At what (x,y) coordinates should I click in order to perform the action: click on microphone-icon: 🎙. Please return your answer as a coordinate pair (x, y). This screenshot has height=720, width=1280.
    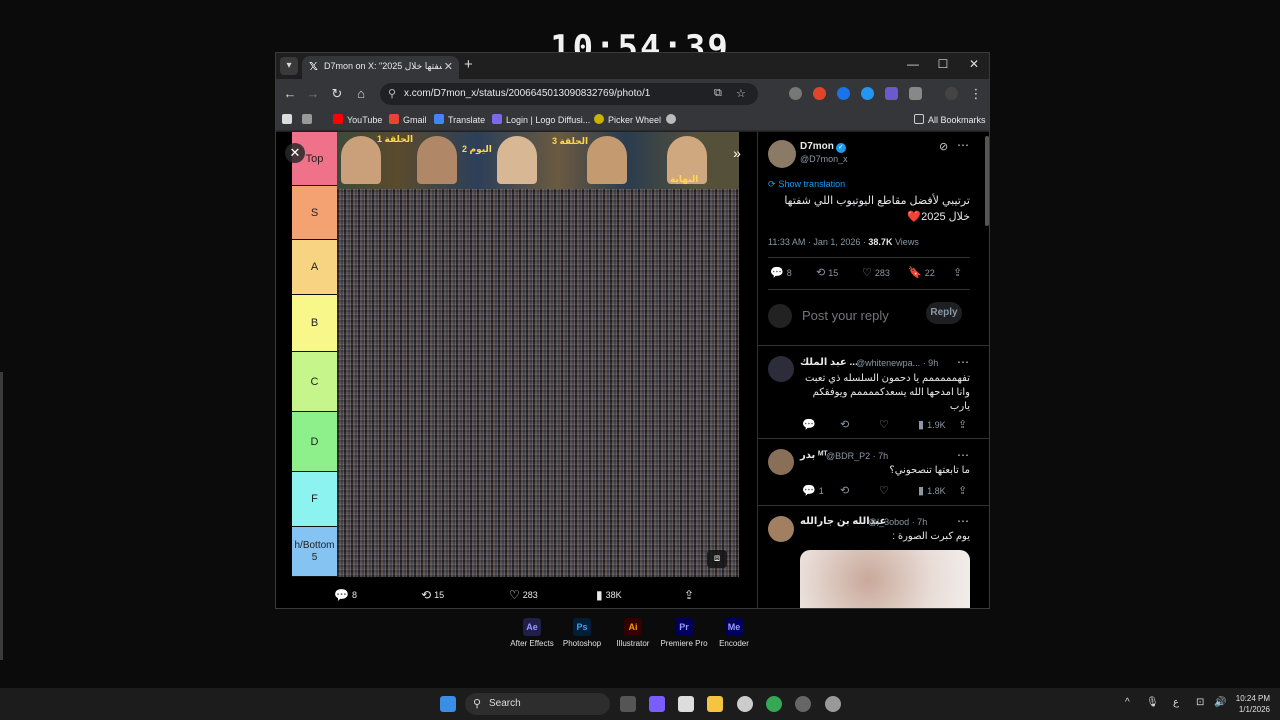
    Looking at the image, I should click on (1152, 702).